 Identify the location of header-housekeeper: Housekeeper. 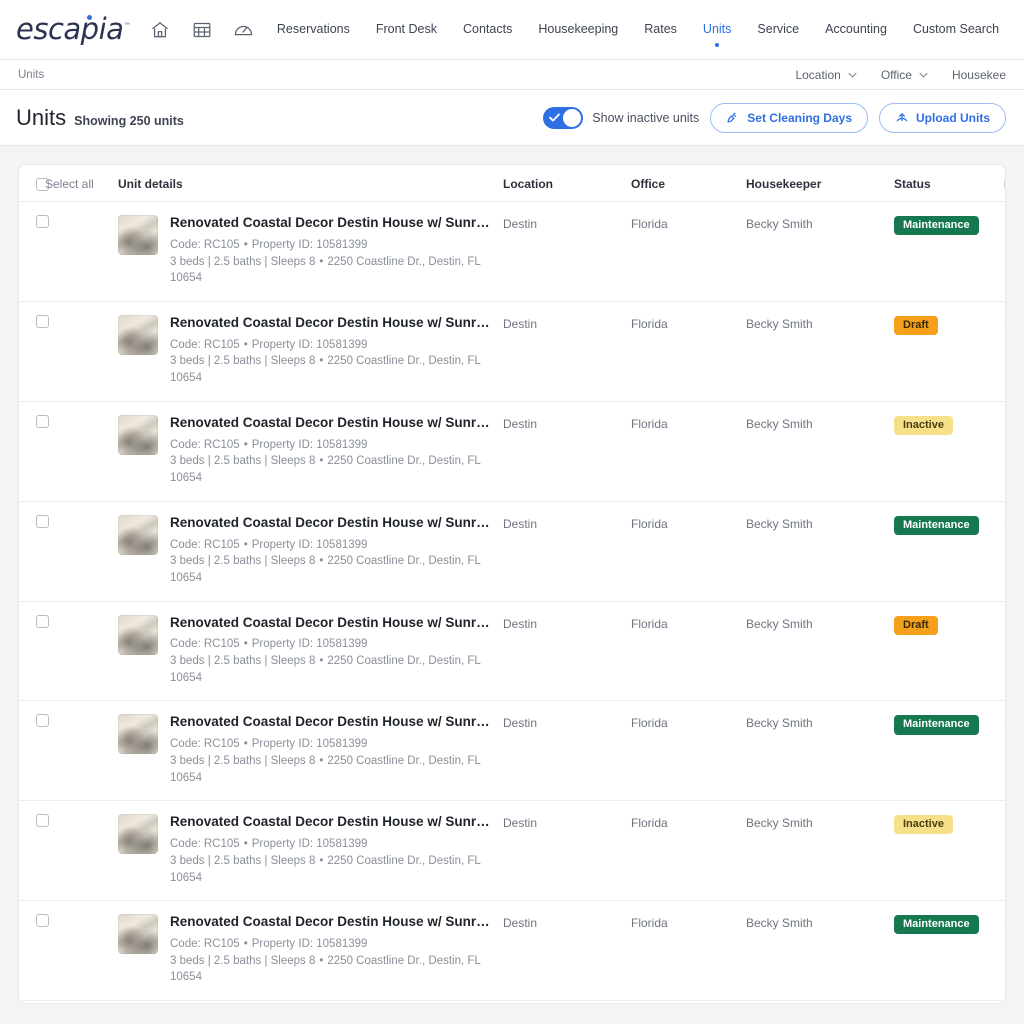
(820, 183).